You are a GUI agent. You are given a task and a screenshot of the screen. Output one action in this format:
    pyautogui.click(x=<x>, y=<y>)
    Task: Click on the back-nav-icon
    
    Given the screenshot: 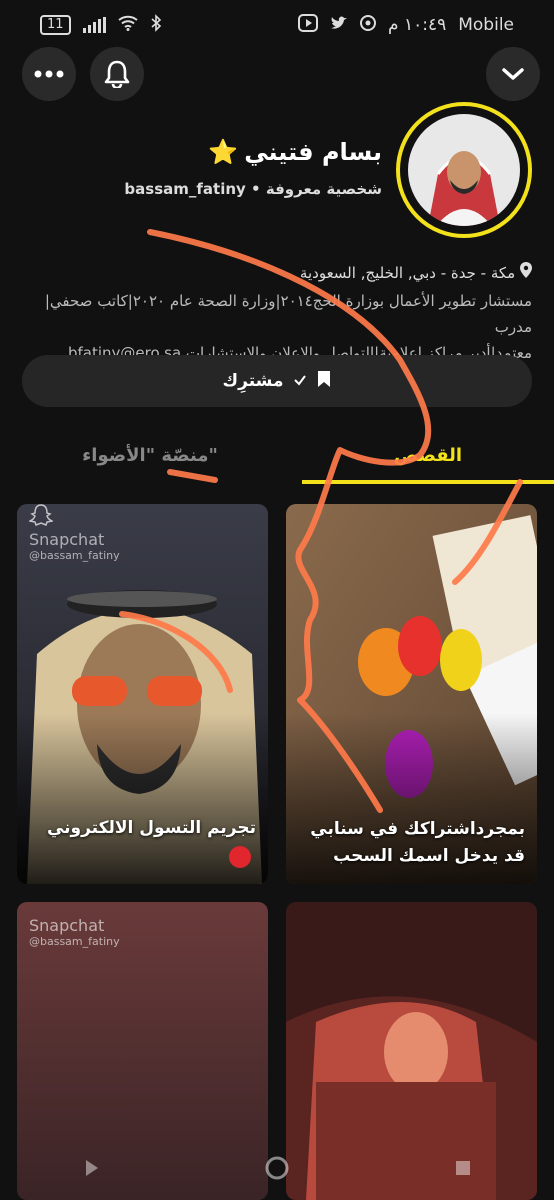 What is the action you would take?
    pyautogui.click(x=91, y=1170)
    